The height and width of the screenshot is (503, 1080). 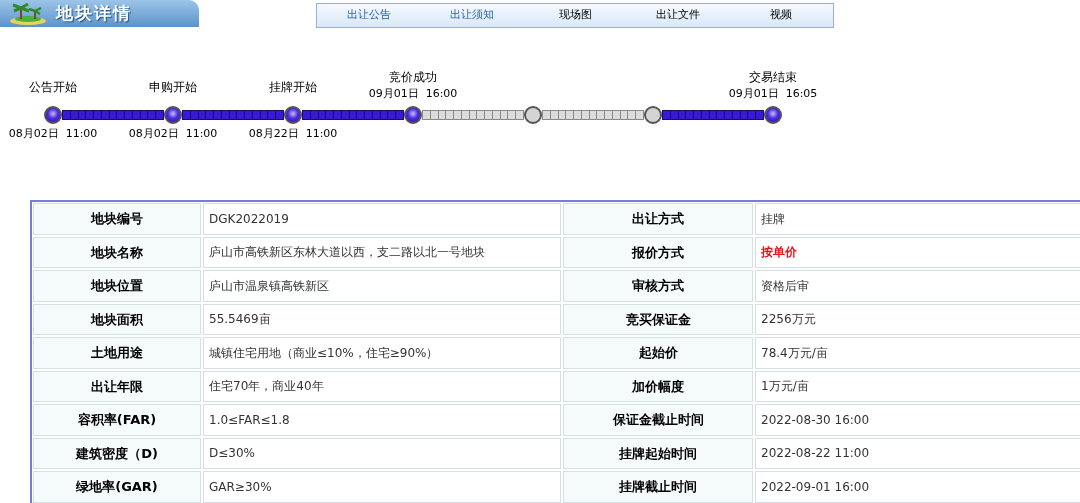 I want to click on stage-date: 09月01日 16:05, so click(x=773, y=94).